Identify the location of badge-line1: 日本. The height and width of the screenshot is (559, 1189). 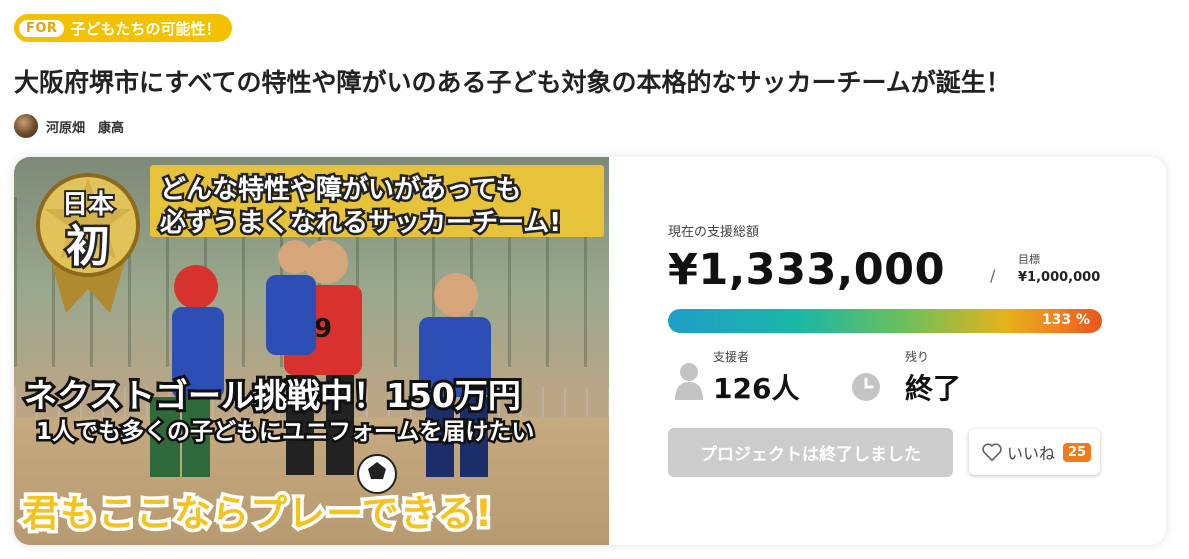
(88, 205).